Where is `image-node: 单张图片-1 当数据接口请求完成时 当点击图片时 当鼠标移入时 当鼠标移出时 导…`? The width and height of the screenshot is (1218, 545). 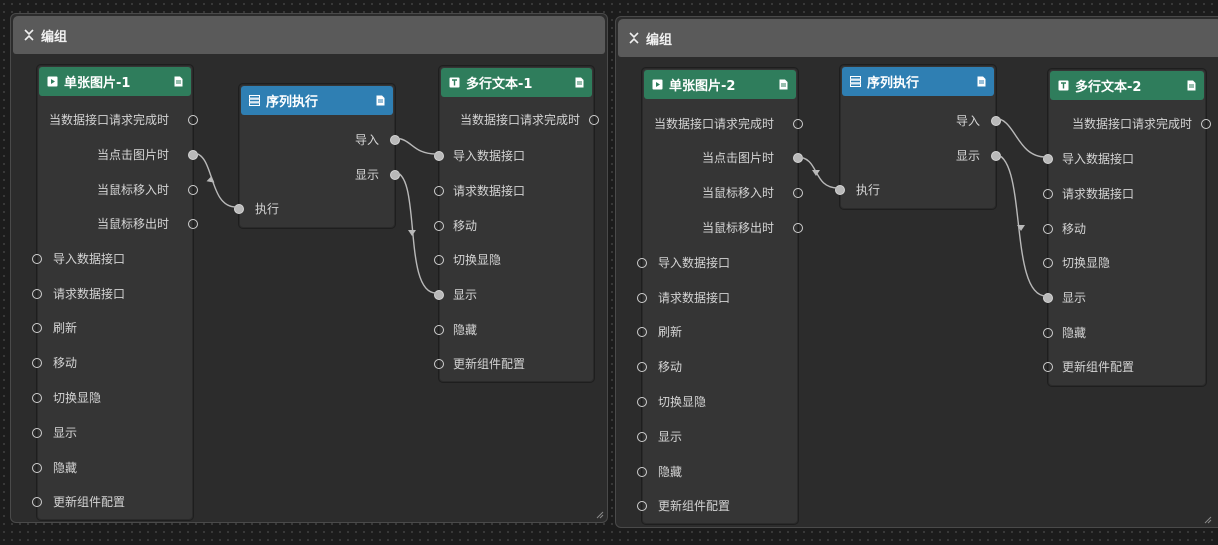 image-node: 单张图片-1 当数据接口请求完成时 当点击图片时 当鼠标移入时 当鼠标移出时 导… is located at coordinates (115, 292).